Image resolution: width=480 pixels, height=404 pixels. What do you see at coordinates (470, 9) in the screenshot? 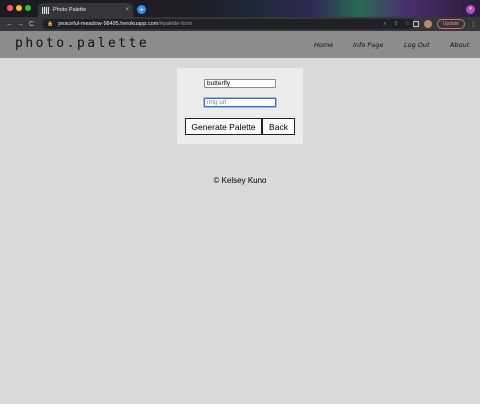
I see `tab-search-icon: ▾` at bounding box center [470, 9].